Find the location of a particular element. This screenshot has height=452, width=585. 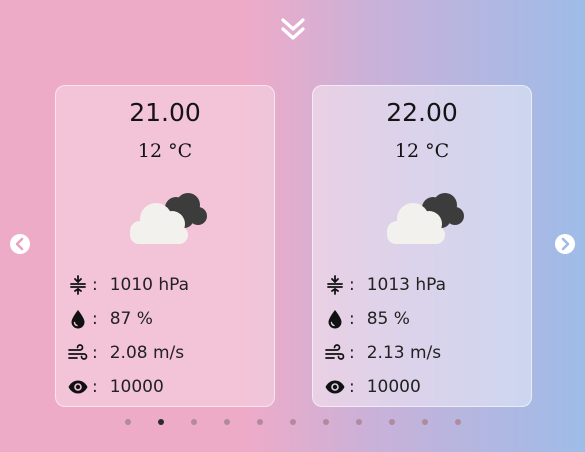

humidity-row: : 85 % is located at coordinates (367, 319).